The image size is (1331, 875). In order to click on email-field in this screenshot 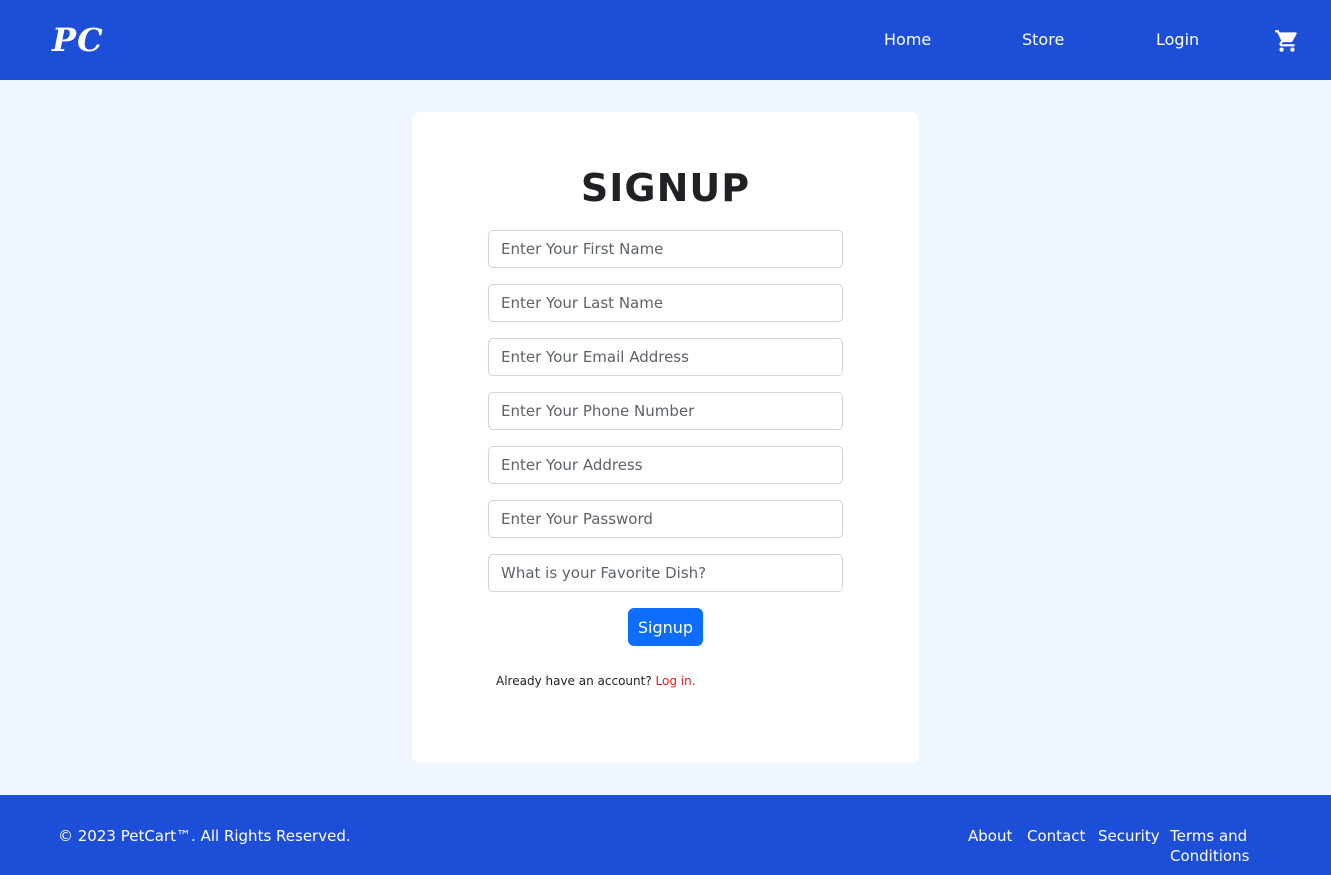, I will do `click(665, 357)`.